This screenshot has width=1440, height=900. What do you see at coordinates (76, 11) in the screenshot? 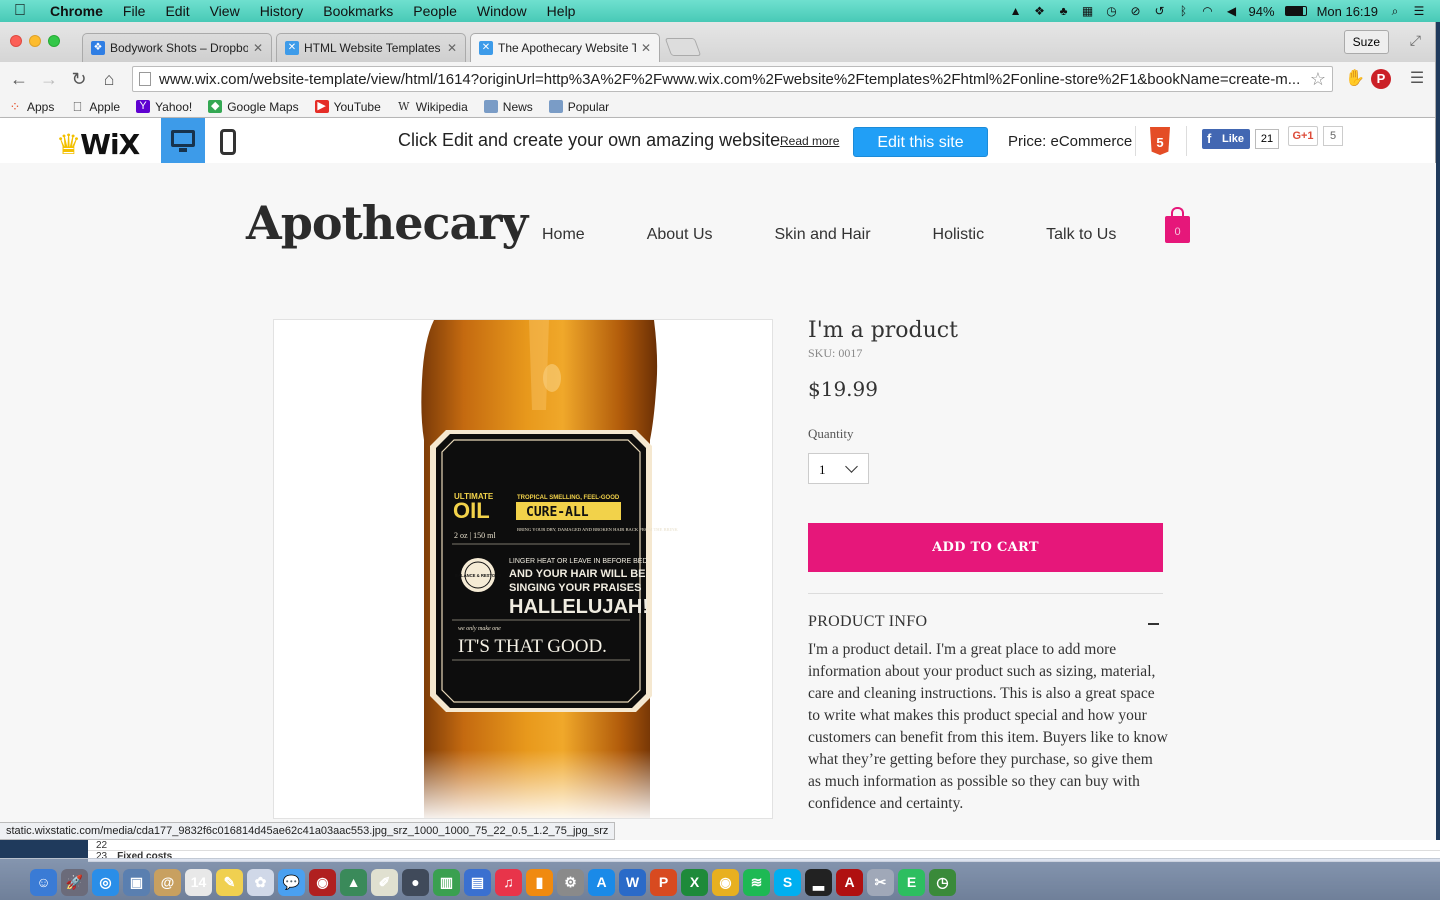
I see `app-menu: Chrome` at bounding box center [76, 11].